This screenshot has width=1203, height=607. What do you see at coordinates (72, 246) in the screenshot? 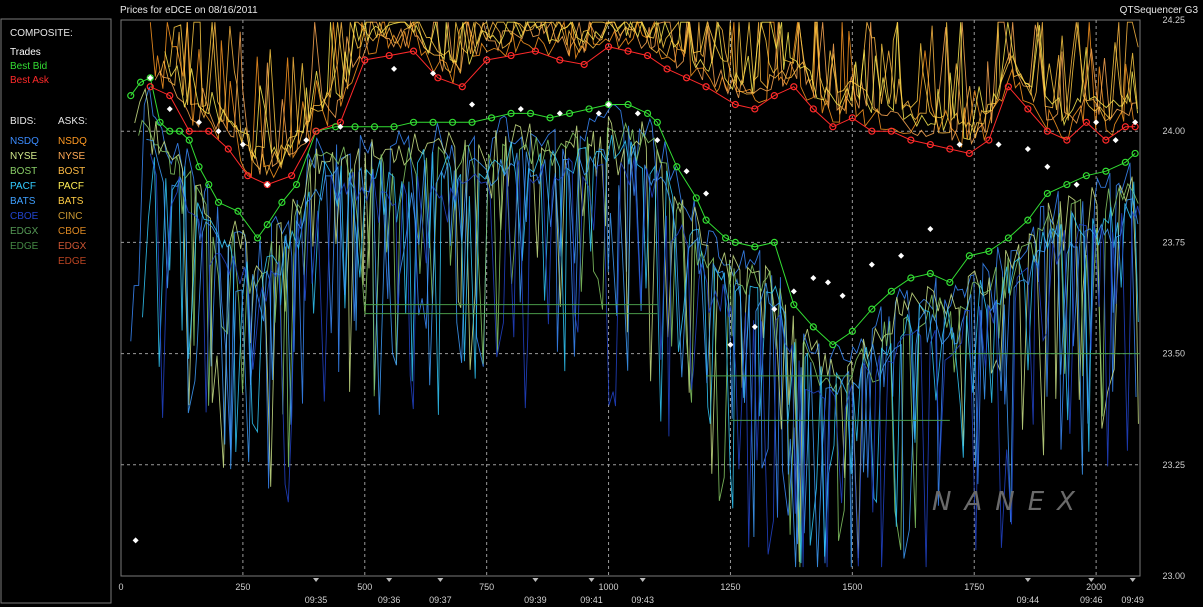
I see `legend-item-ask: EDGX` at bounding box center [72, 246].